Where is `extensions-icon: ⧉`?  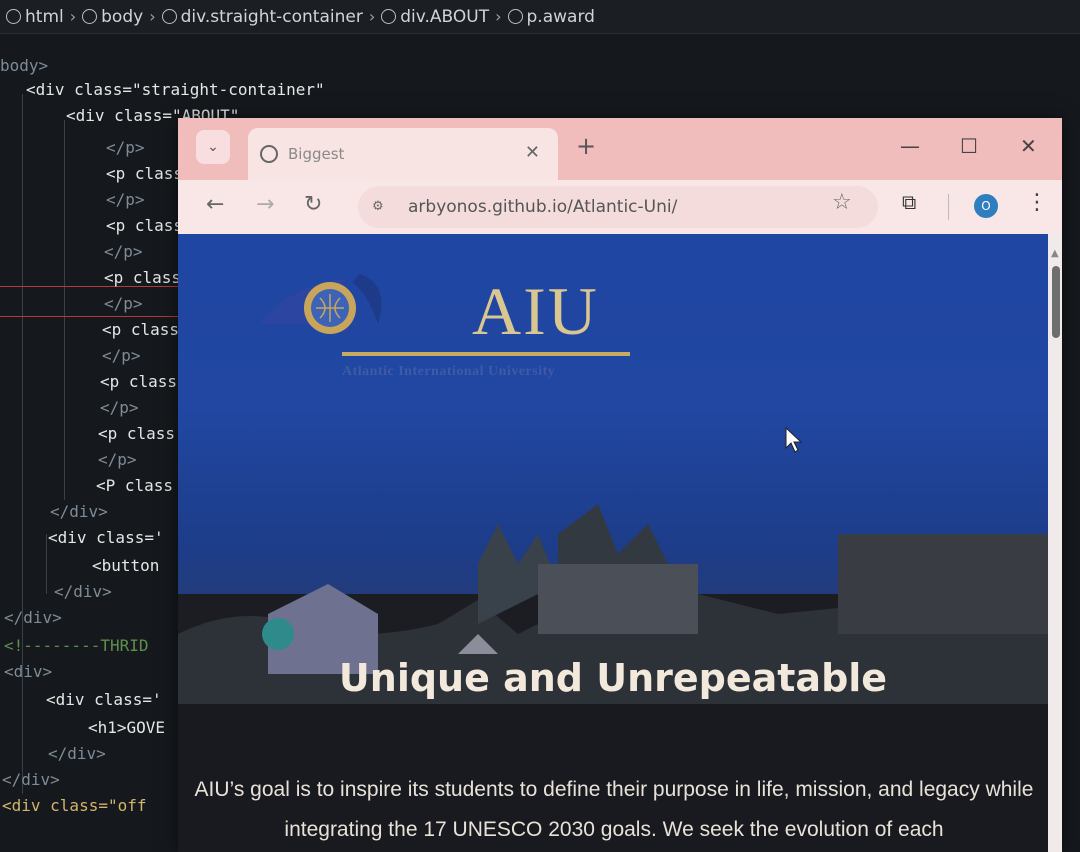
extensions-icon: ⧉ is located at coordinates (909, 202).